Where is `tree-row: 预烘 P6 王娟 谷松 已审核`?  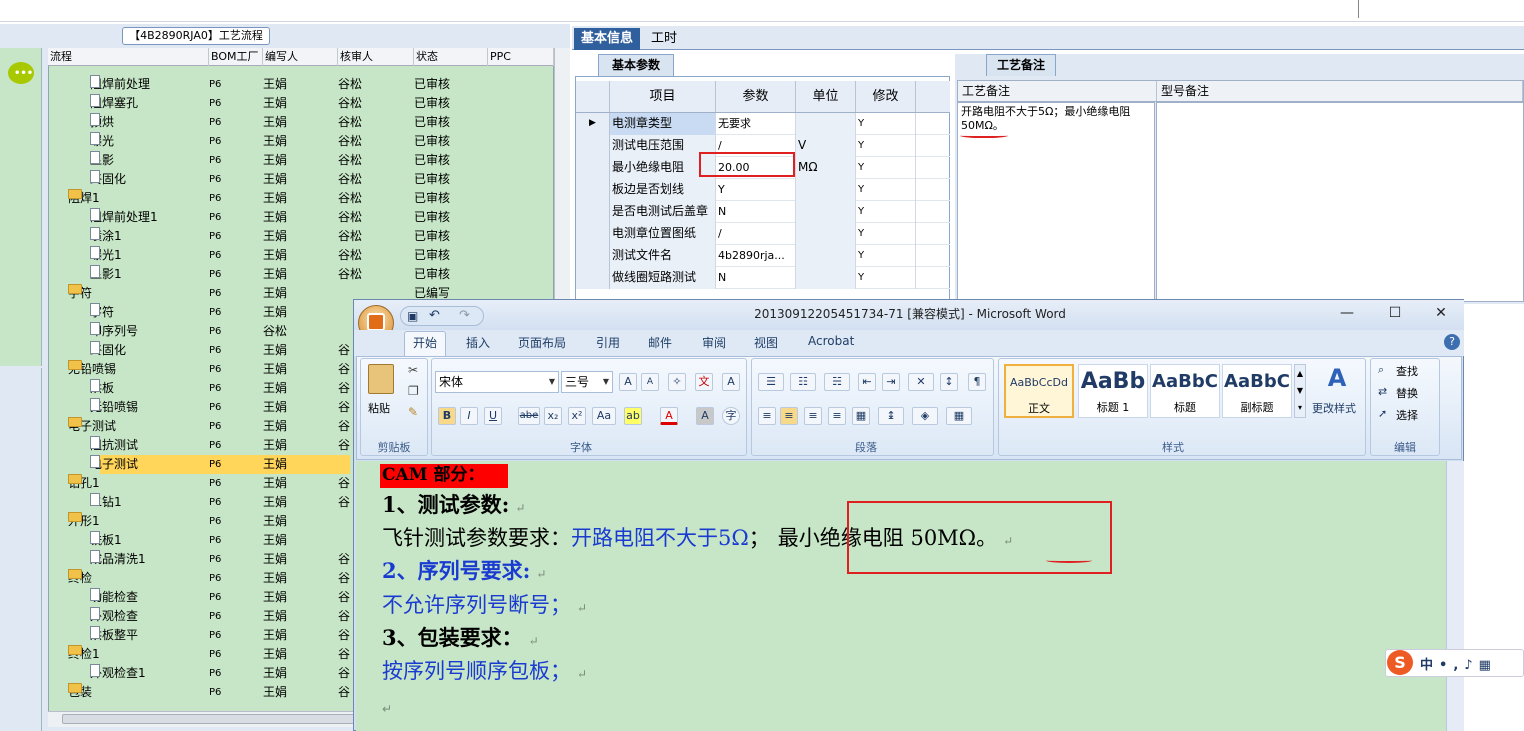
tree-row: 预烘 P6 王娟 谷松 已审核 is located at coordinates (301, 122).